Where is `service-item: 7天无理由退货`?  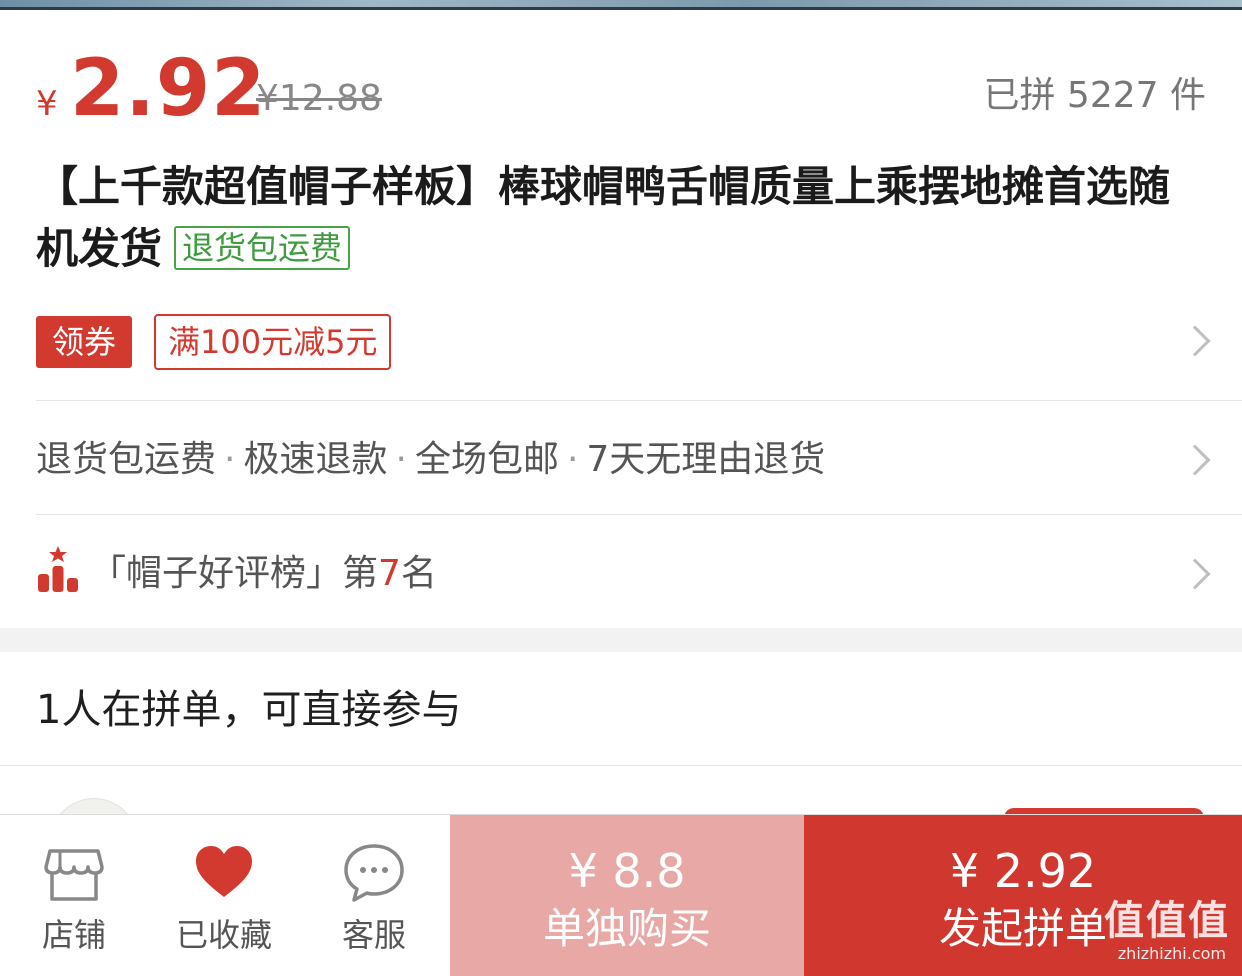 service-item: 7天无理由退货 is located at coordinates (706, 459).